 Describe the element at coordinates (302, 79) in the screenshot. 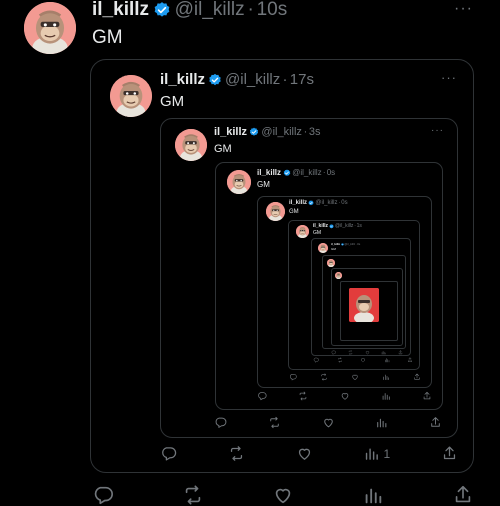

I see `timestamp: 17s` at that location.